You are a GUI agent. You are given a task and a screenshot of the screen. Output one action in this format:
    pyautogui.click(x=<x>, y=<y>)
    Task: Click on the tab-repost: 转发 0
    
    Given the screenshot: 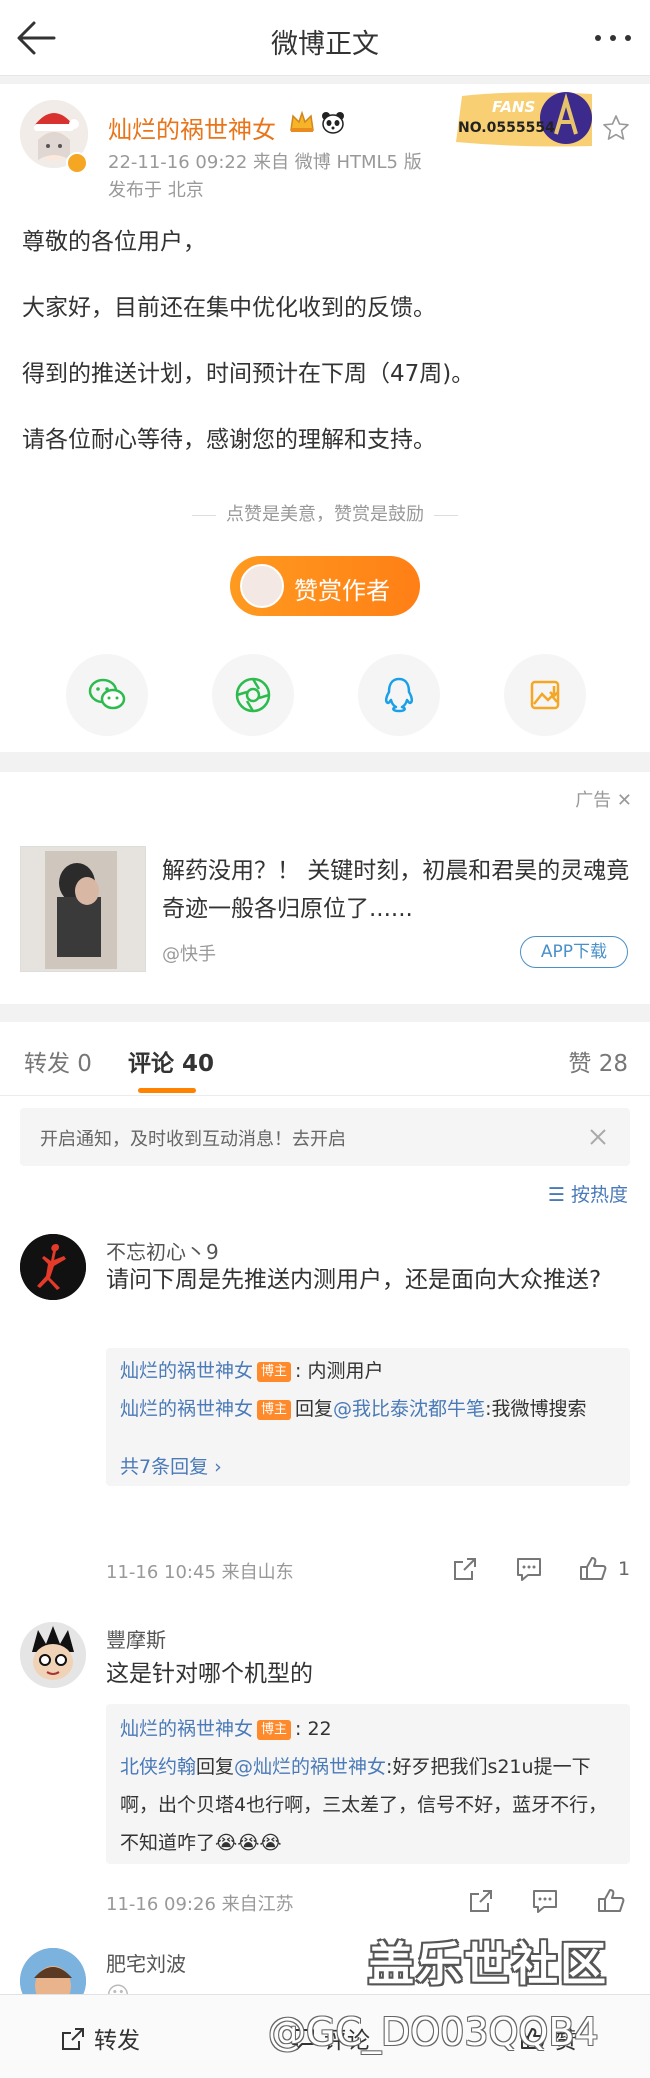 What is the action you would take?
    pyautogui.click(x=58, y=1061)
    